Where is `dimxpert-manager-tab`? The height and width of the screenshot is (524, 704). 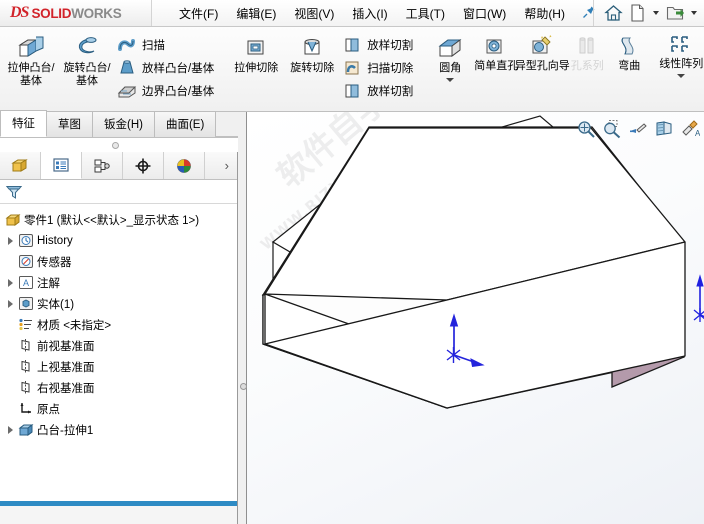
dimxpert-manager-tab is located at coordinates (143, 165).